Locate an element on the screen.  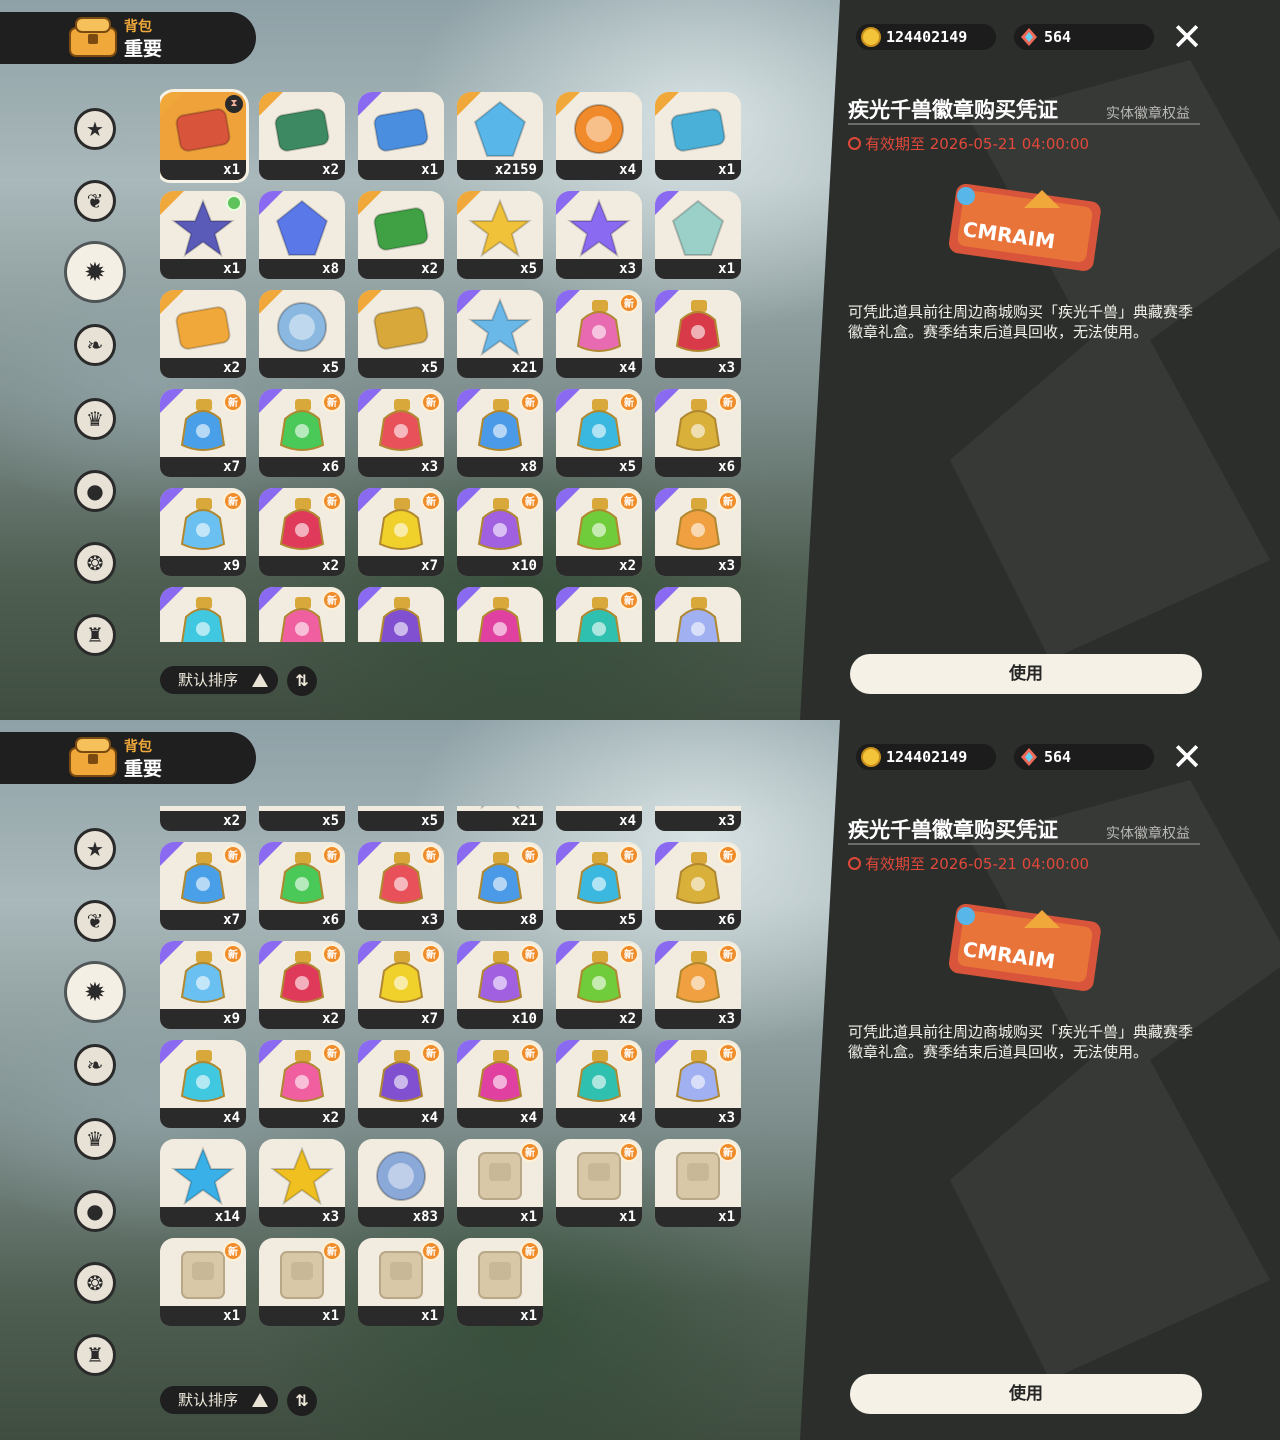
inventory-item-robot-coin: x83 is located at coordinates (401, 1182).